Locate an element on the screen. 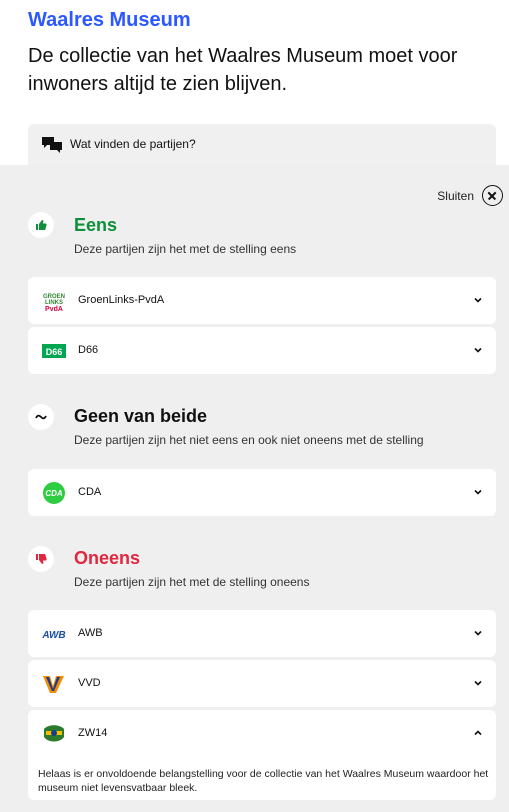 The width and height of the screenshot is (509, 812). tilde-icon is located at coordinates (41, 417).